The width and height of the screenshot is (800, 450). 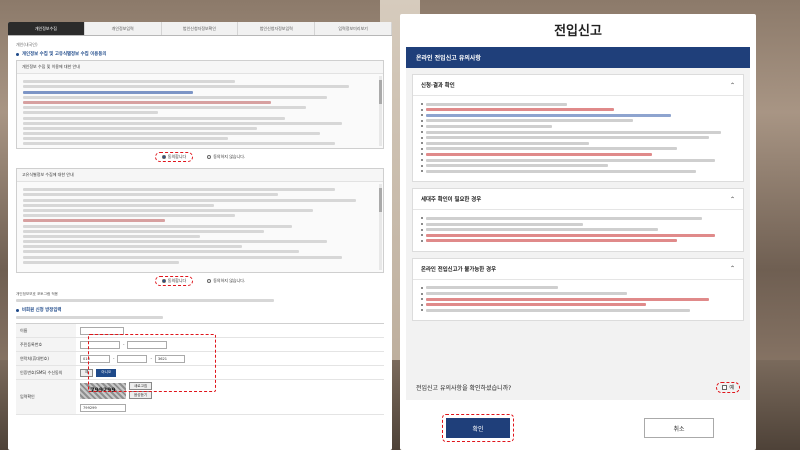 What do you see at coordinates (46, 345) in the screenshot?
I see `rrn-label: 주민등록번호` at bounding box center [46, 345].